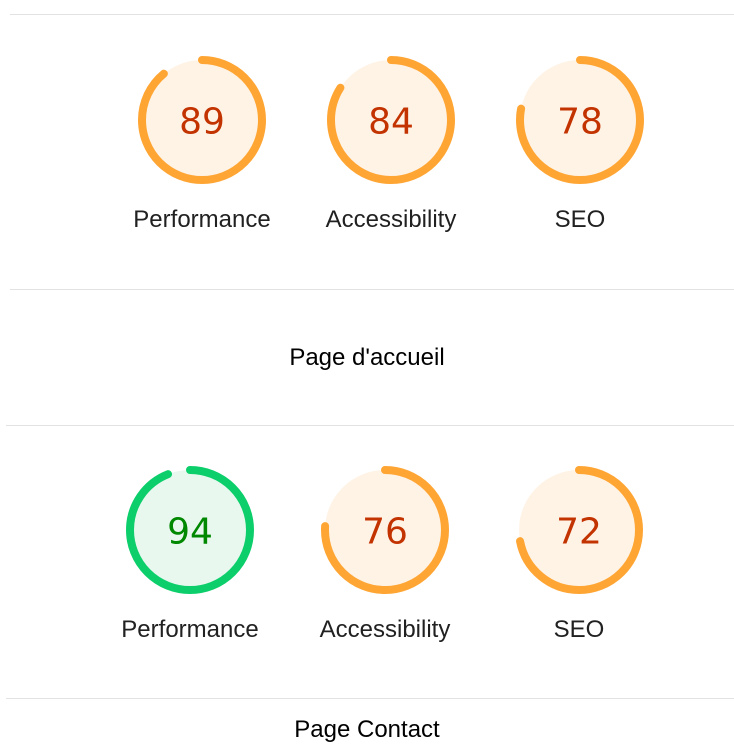 The width and height of the screenshot is (734, 744). I want to click on gauge-ring: 84, so click(391, 120).